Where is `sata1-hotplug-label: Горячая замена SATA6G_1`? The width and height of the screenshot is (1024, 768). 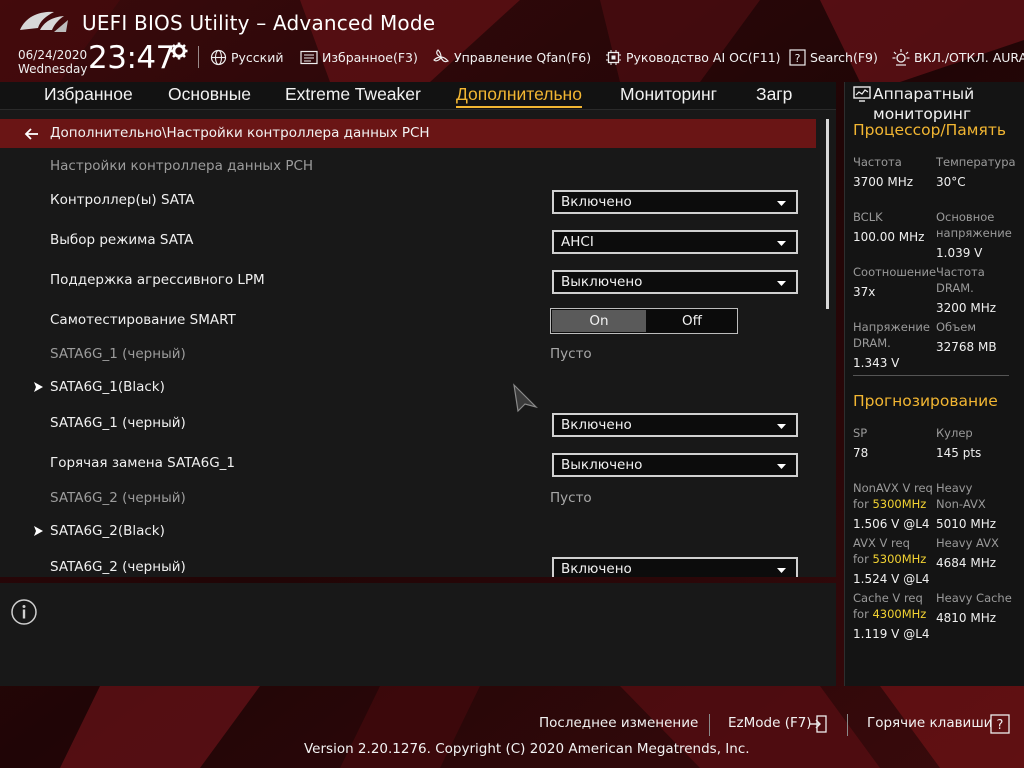
sata1-hotplug-label: Горячая замена SATA6G_1 is located at coordinates (143, 463).